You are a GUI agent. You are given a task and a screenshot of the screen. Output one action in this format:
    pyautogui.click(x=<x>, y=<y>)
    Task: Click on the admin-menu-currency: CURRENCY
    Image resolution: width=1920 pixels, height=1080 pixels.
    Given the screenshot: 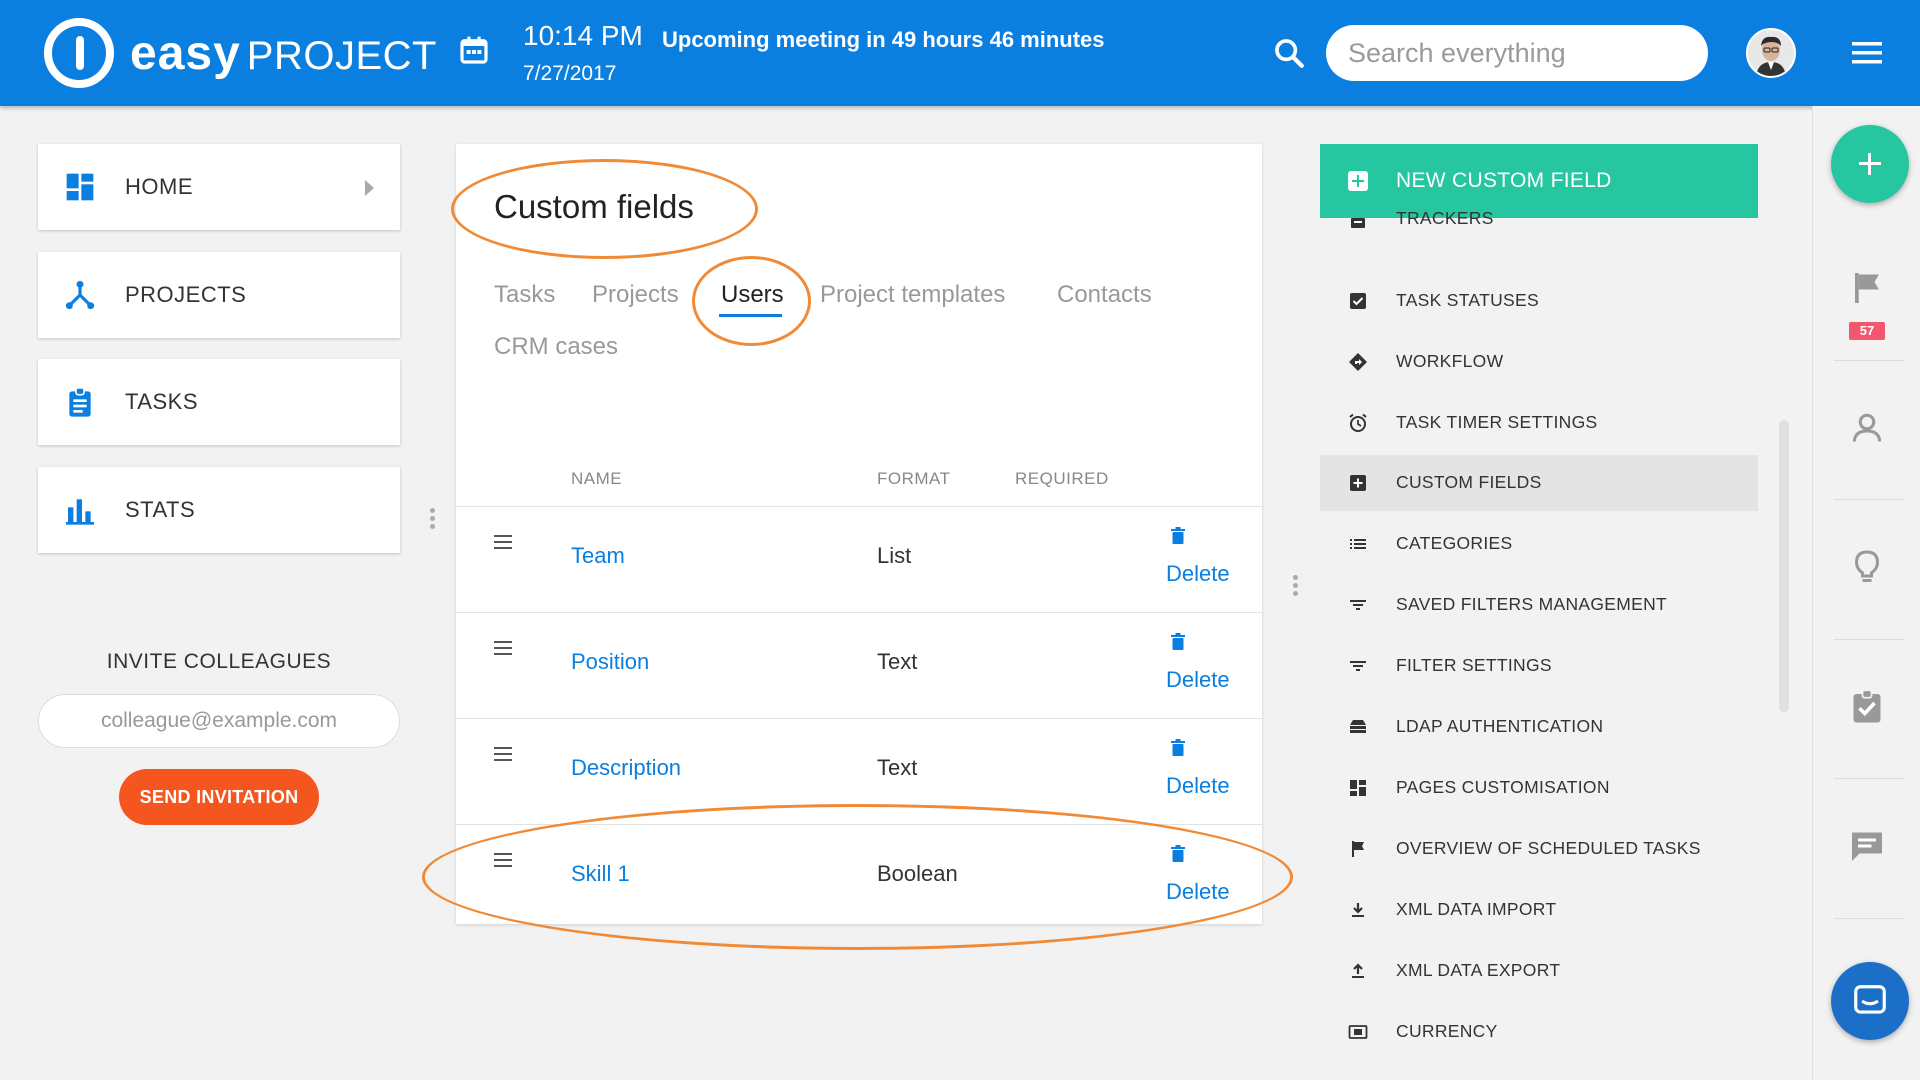 What is the action you would take?
    pyautogui.click(x=1539, y=1032)
    